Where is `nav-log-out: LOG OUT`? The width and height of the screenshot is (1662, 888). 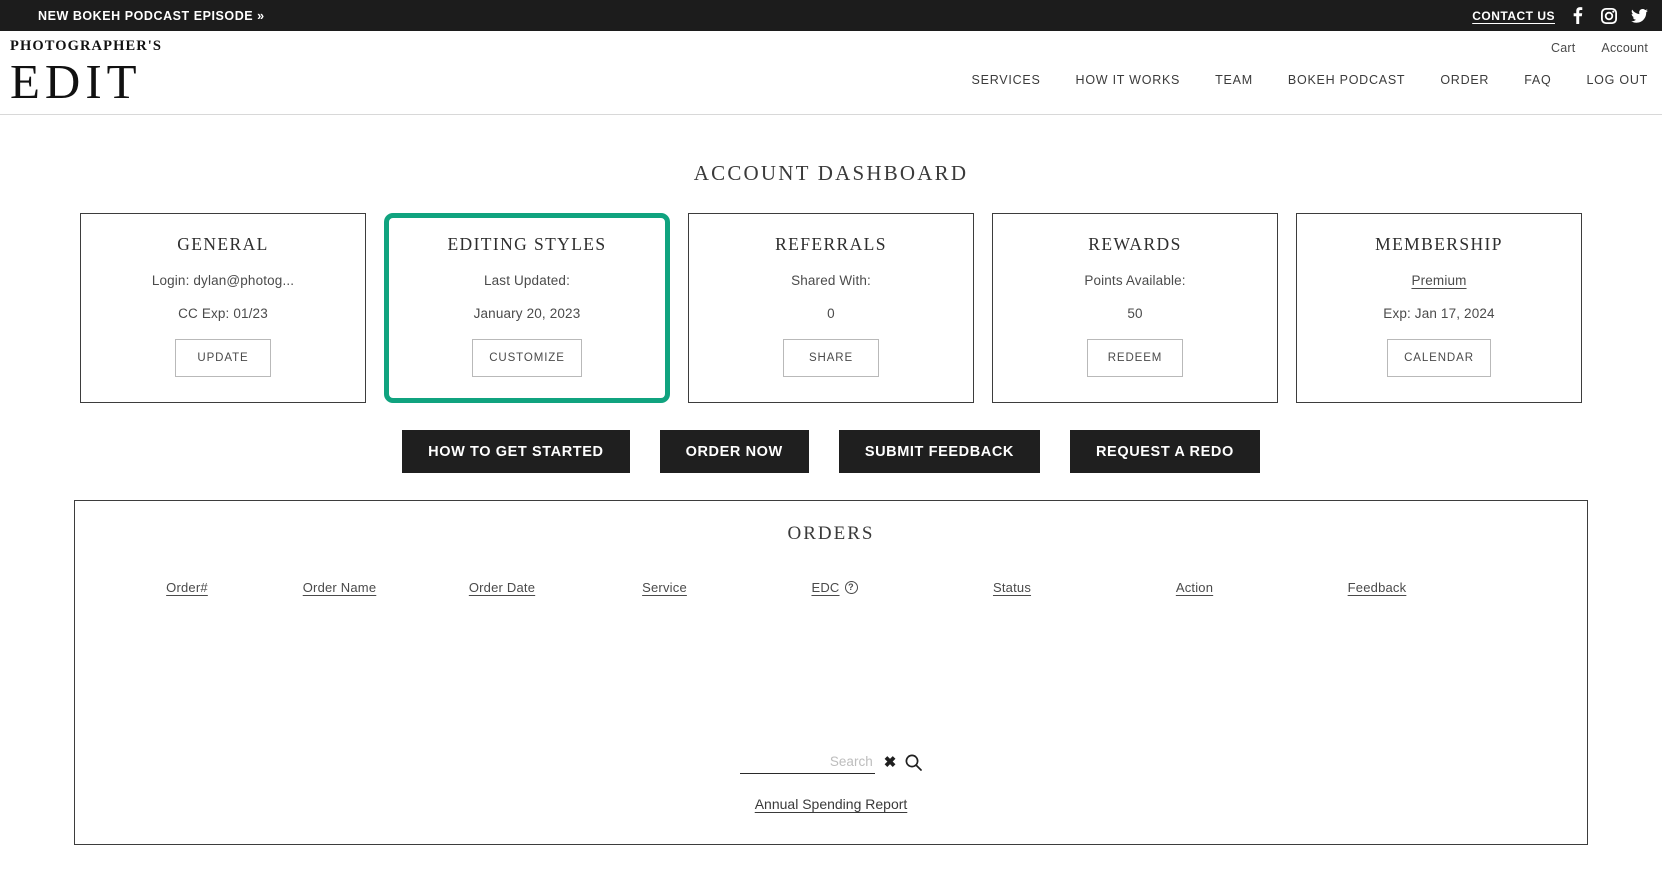 nav-log-out: LOG OUT is located at coordinates (1617, 80).